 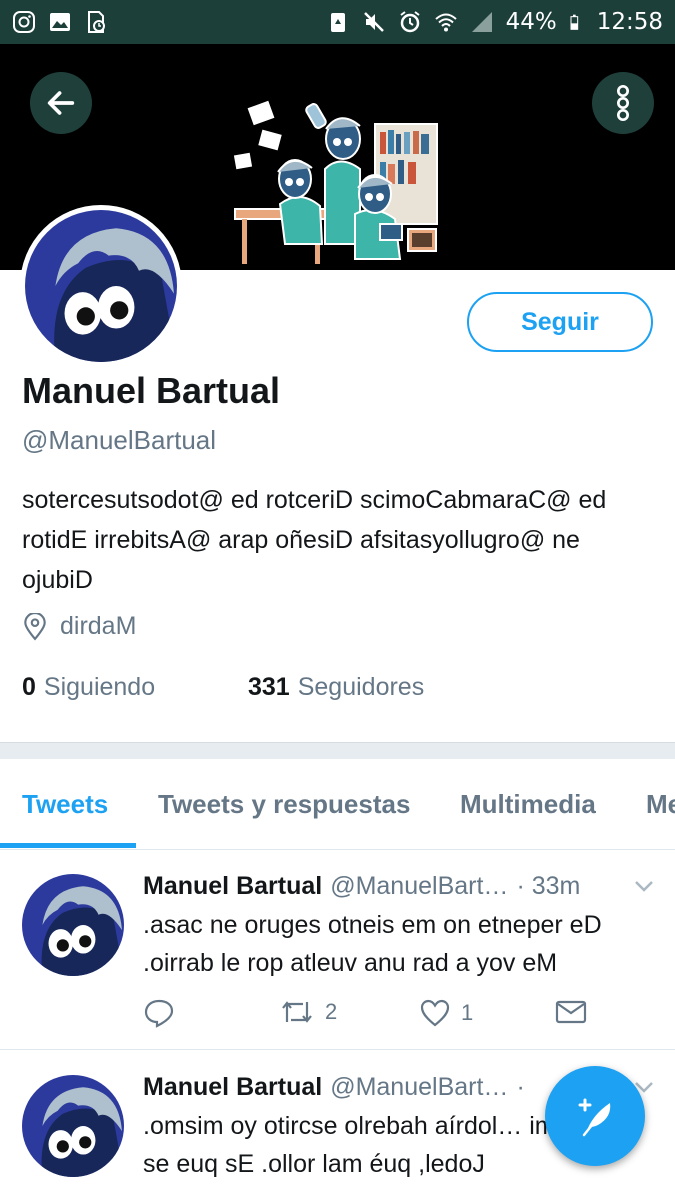 I want to click on profile-avatar, so click(x=101, y=286).